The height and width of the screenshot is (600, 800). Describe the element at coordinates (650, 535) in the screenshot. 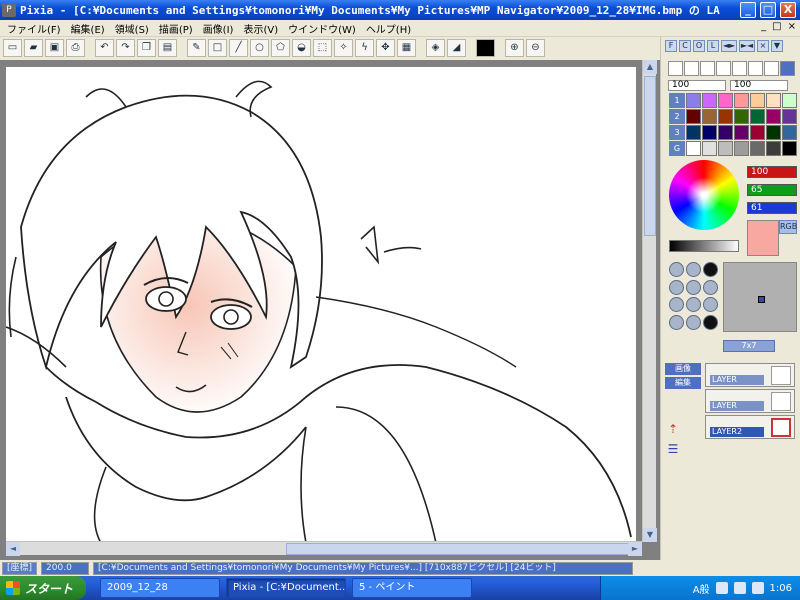

I see `scroll-down-icon: ▼` at that location.